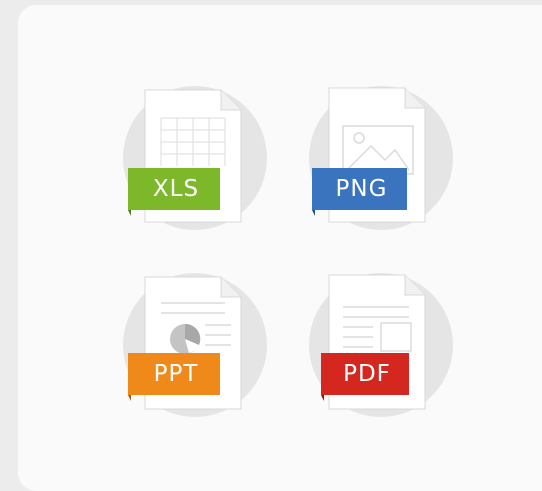 The image size is (542, 491). I want to click on ppt-file-icon: PPT, so click(195, 345).